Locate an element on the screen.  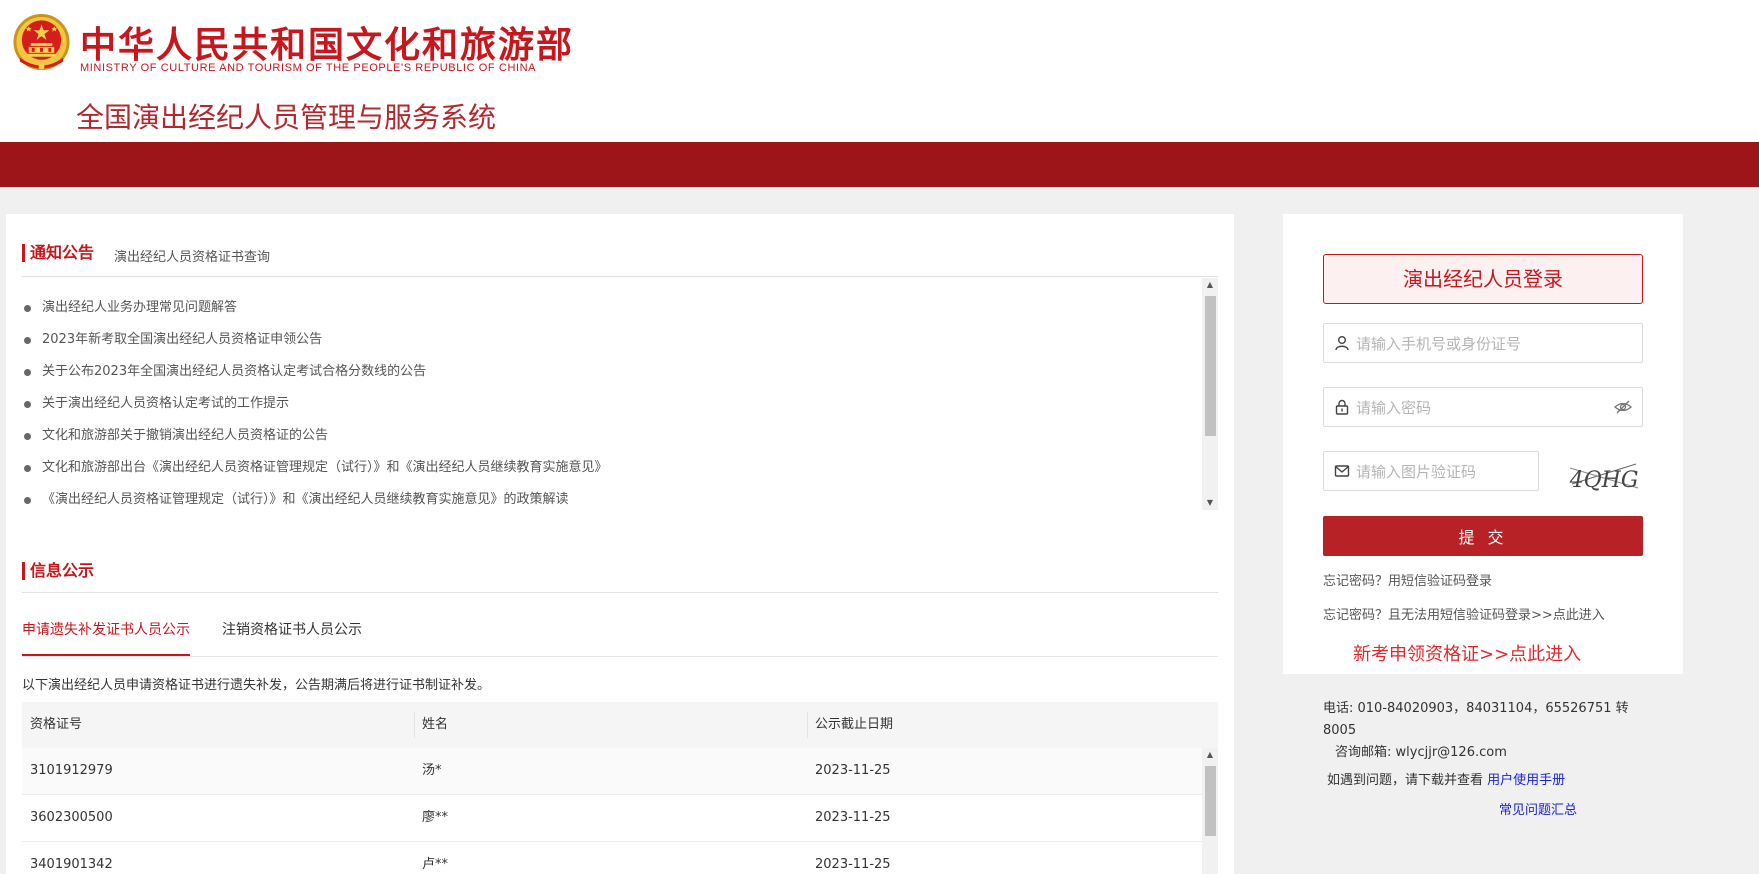
notice-title: 通知公告 is located at coordinates (58, 253).